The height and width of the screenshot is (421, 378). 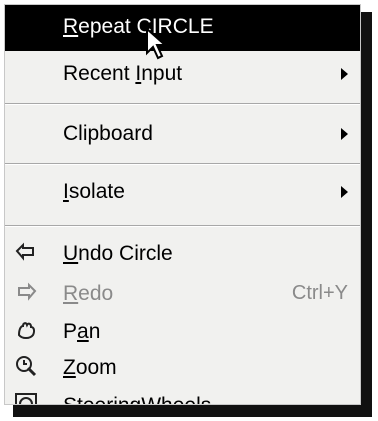 What do you see at coordinates (94, 191) in the screenshot?
I see `menu-item-label: Isolate` at bounding box center [94, 191].